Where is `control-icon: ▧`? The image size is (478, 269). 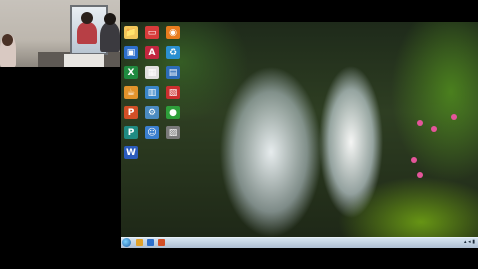 control-icon: ▧ is located at coordinates (173, 92).